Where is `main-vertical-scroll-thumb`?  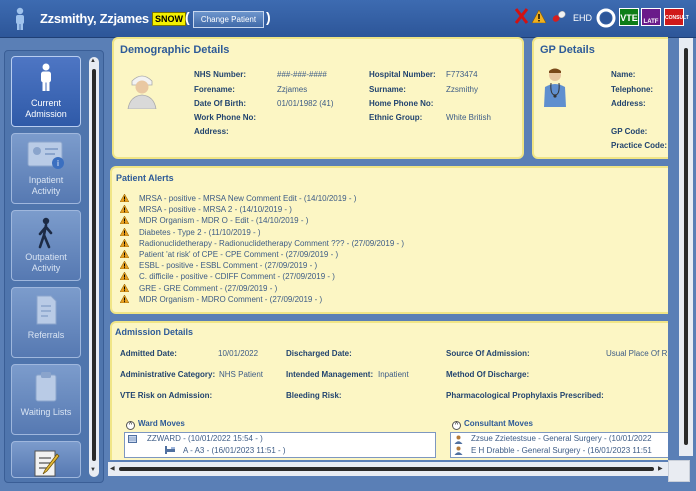 main-vertical-scroll-thumb is located at coordinates (686, 246).